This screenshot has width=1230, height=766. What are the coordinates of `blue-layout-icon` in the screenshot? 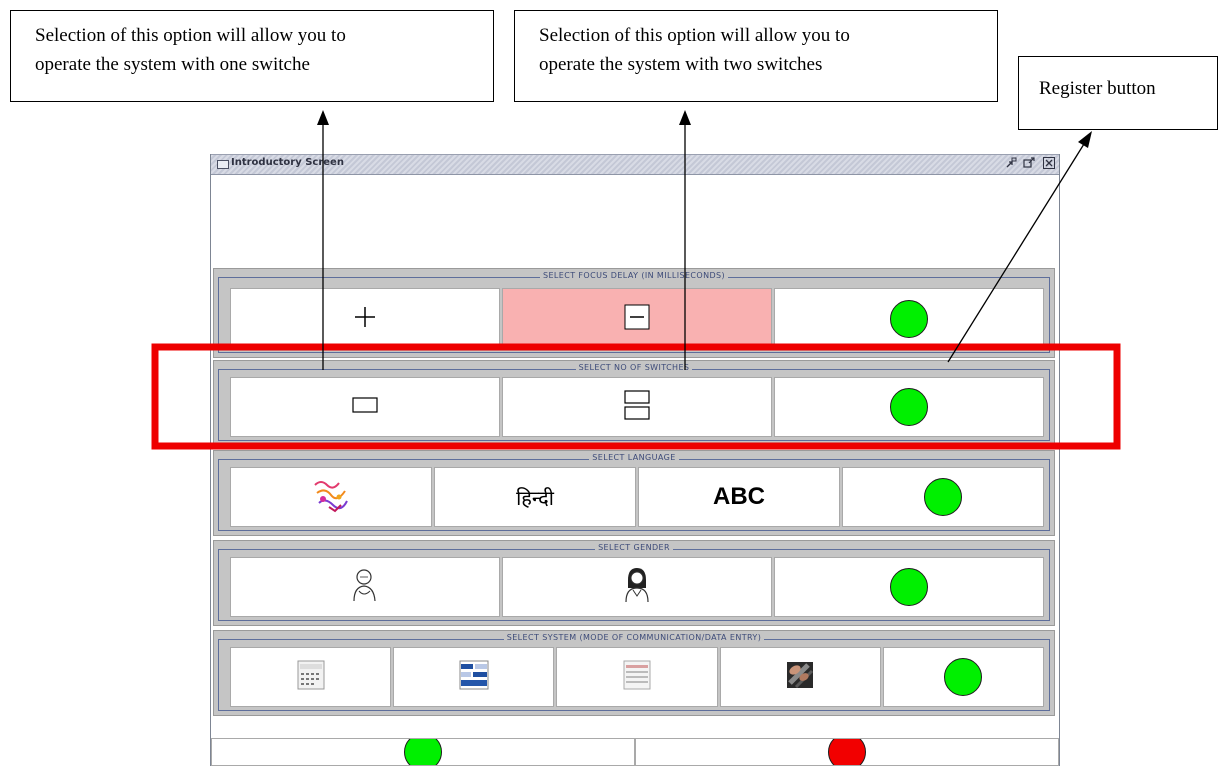 It's located at (474, 677).